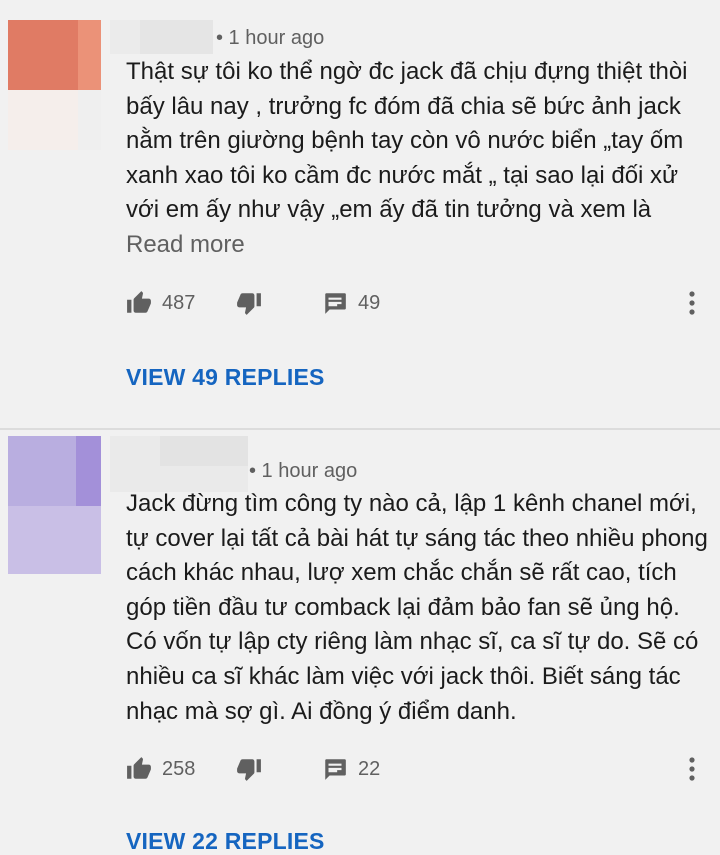 This screenshot has height=855, width=720. Describe the element at coordinates (160, 769) in the screenshot. I see `like-button: 258` at that location.